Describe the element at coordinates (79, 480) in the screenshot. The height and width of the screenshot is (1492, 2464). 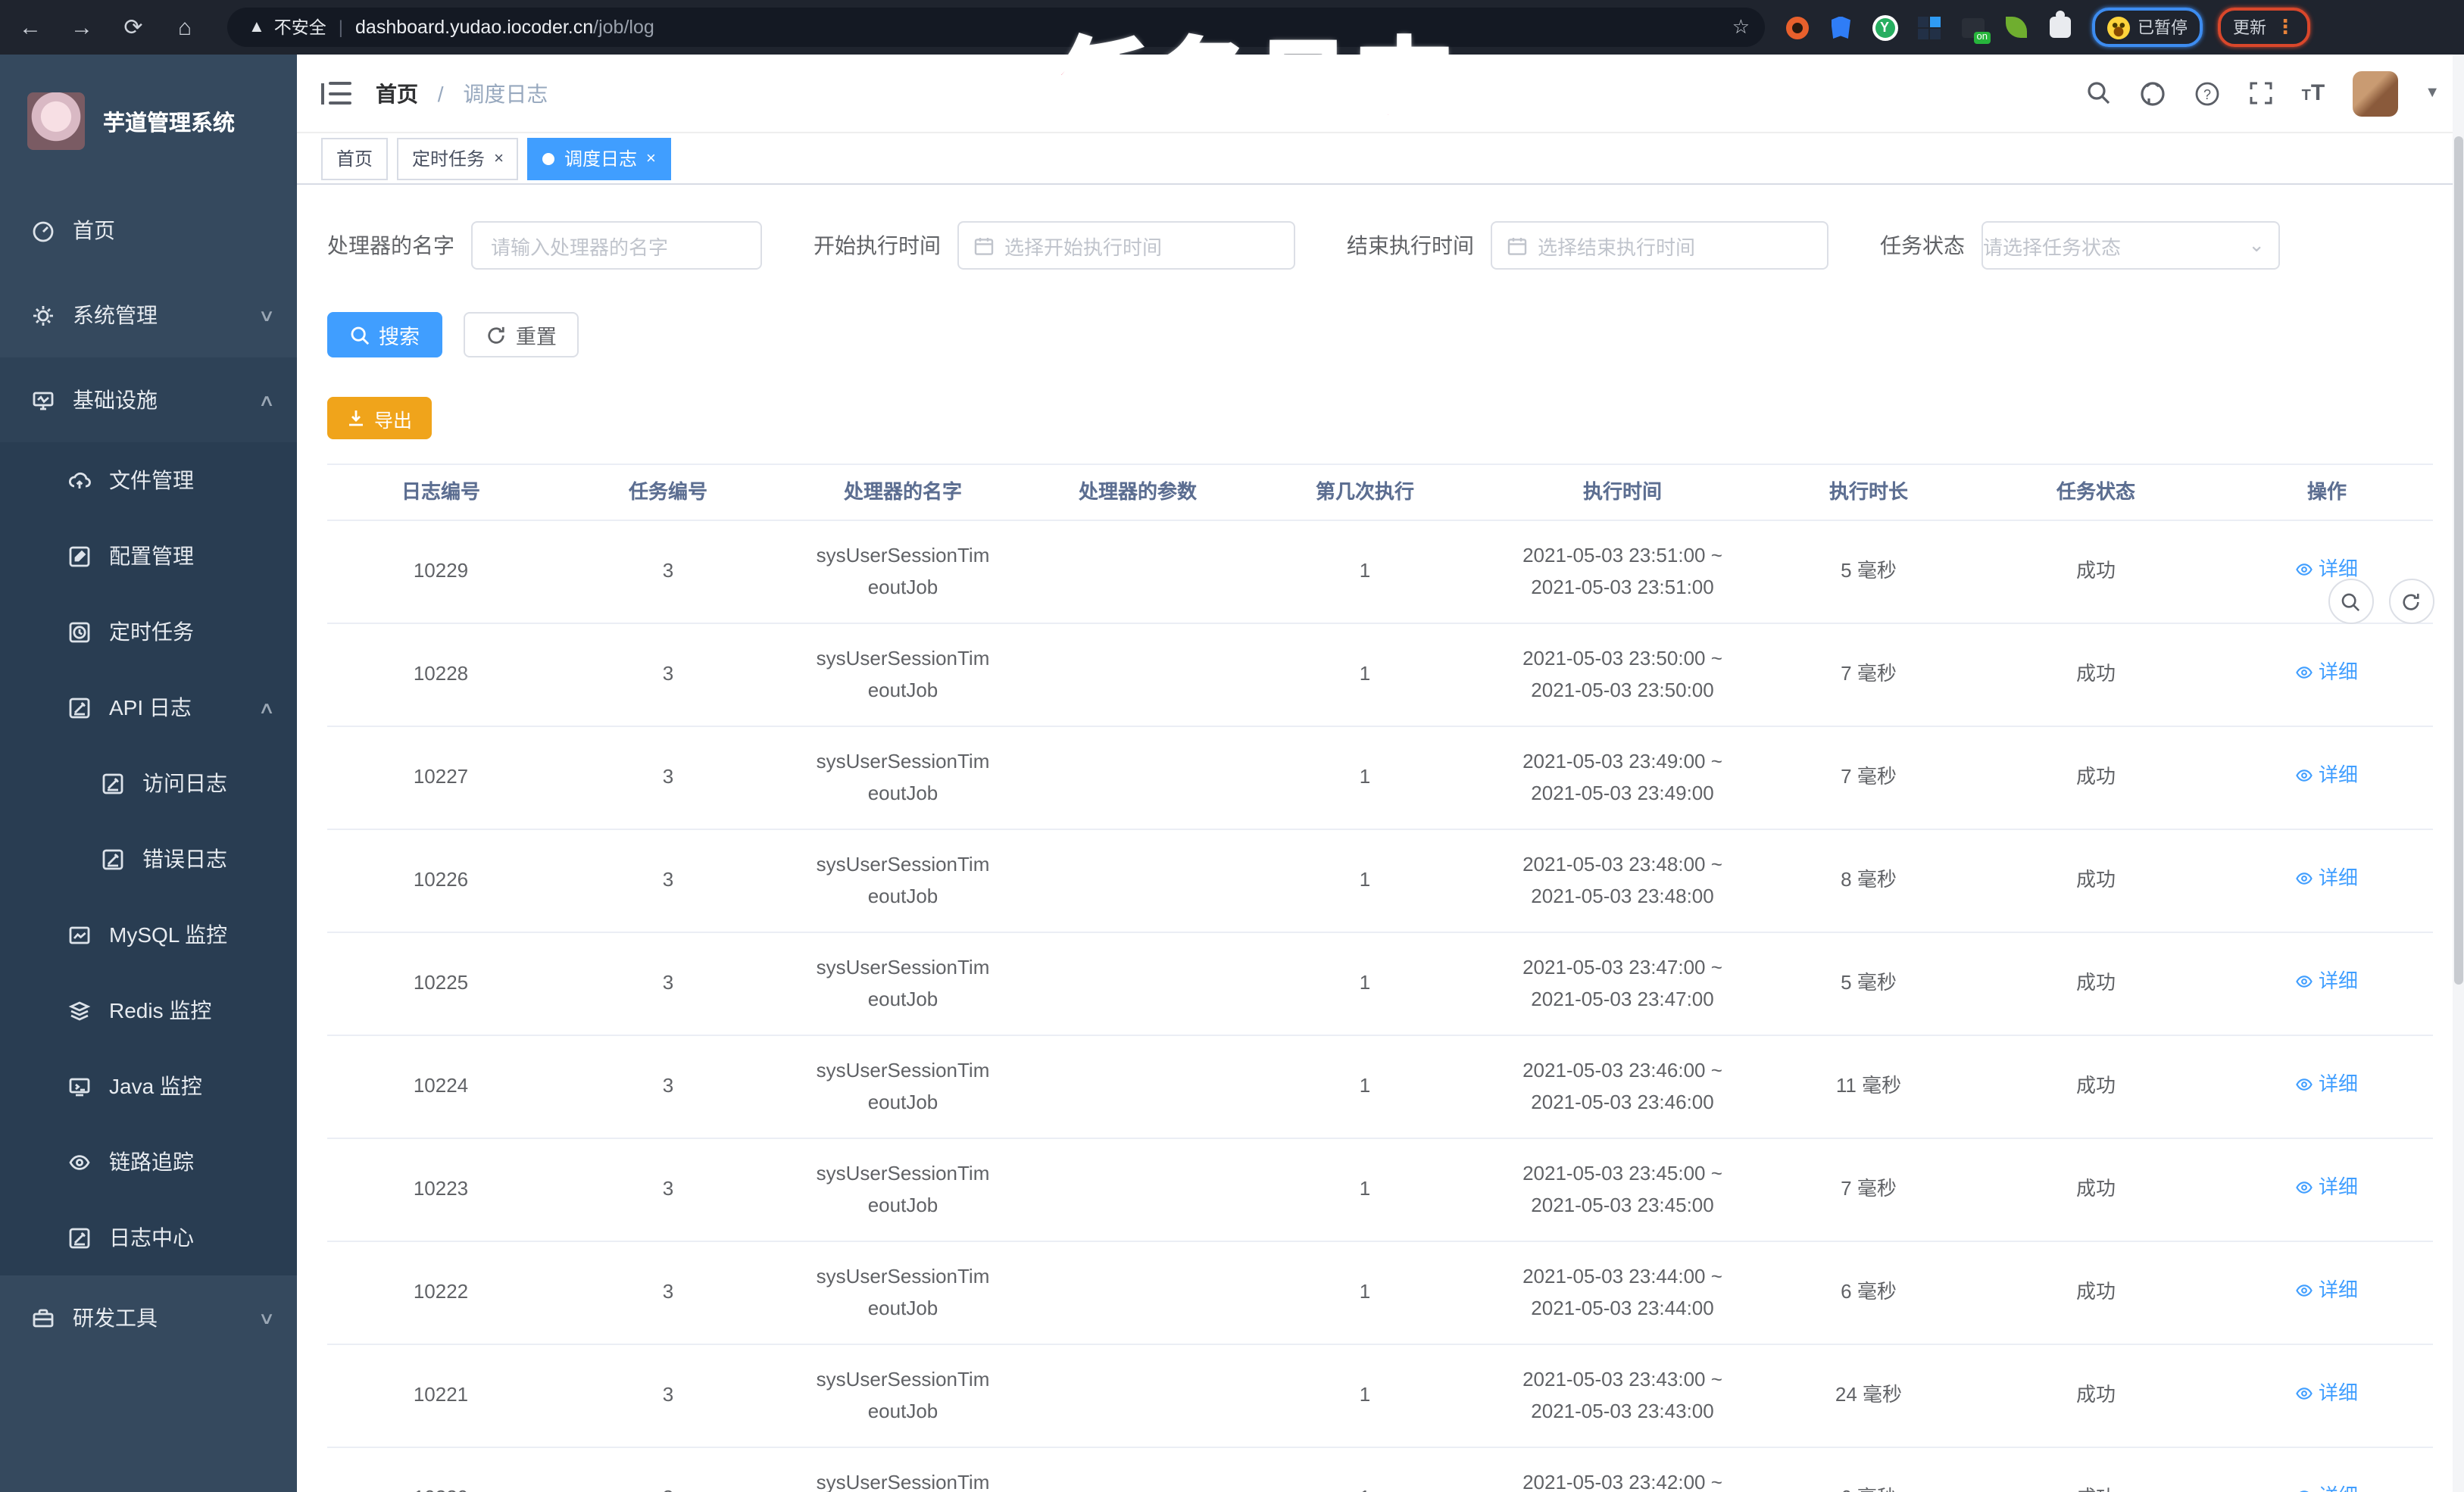
I see `cloud-upload-icon` at that location.